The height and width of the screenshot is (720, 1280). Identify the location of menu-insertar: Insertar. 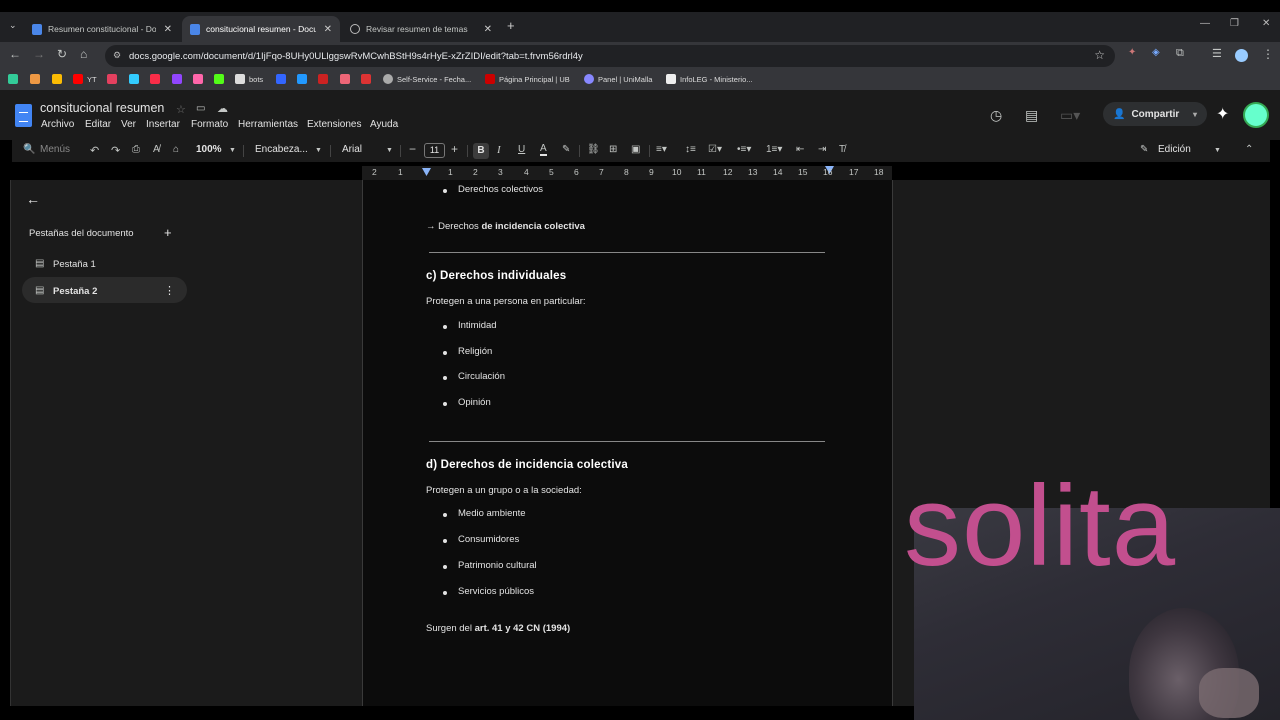
(163, 124).